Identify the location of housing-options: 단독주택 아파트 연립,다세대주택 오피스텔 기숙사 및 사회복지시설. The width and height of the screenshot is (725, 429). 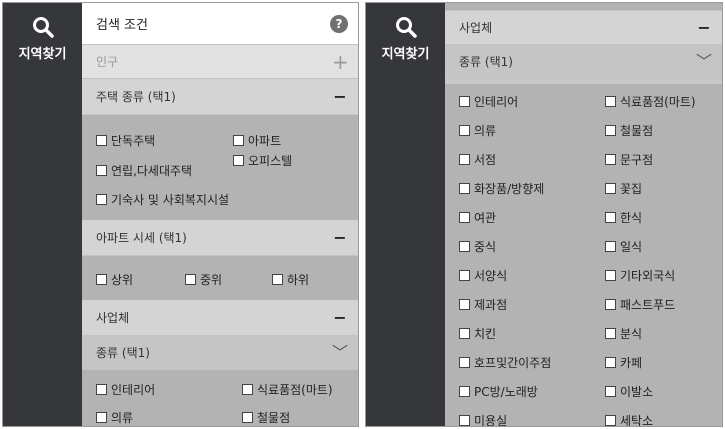
(220, 167).